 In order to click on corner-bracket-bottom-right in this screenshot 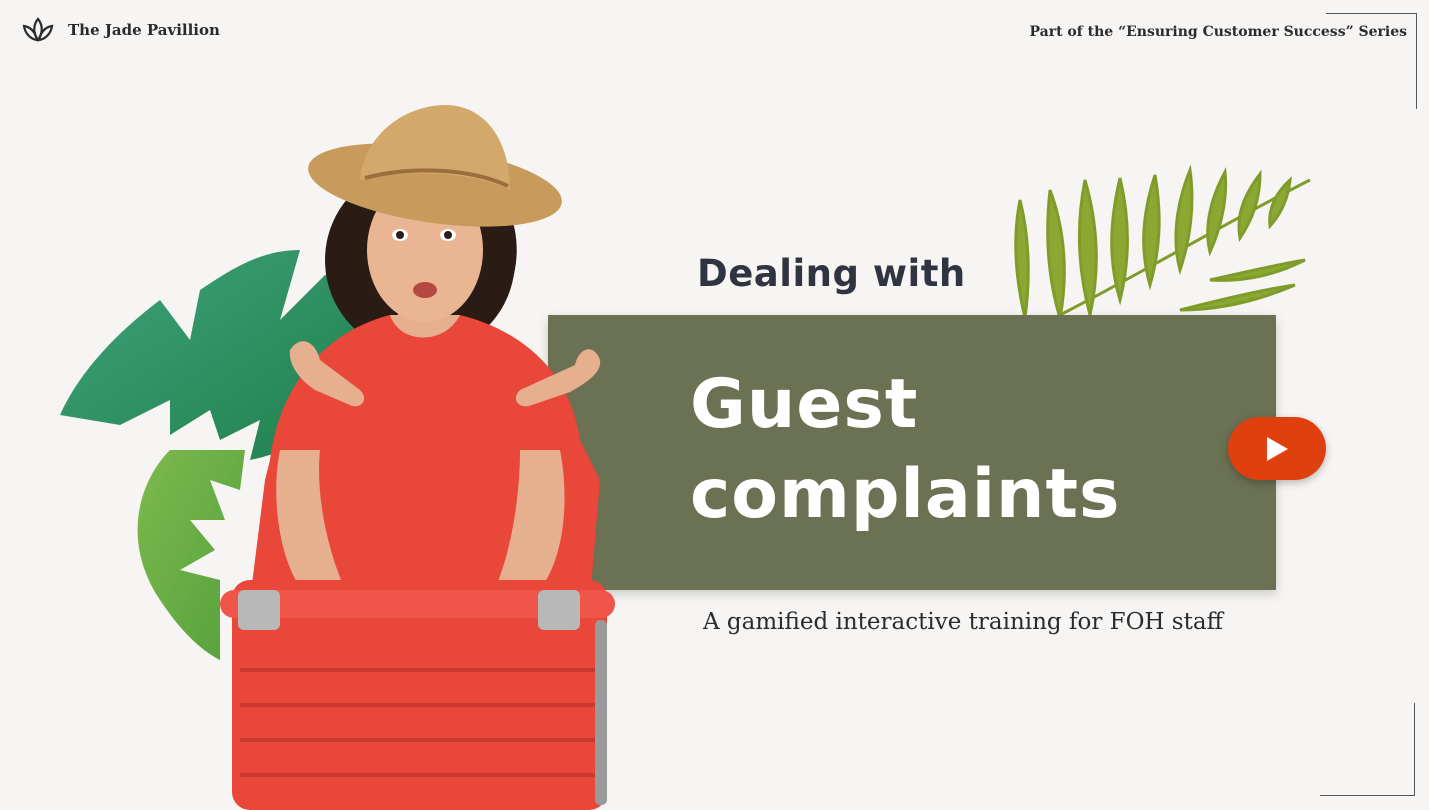, I will do `click(1367, 749)`.